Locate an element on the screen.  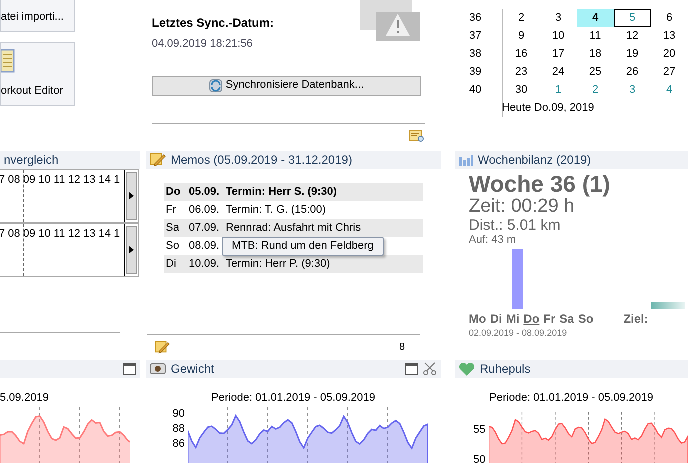
scissors-icon is located at coordinates (430, 369).